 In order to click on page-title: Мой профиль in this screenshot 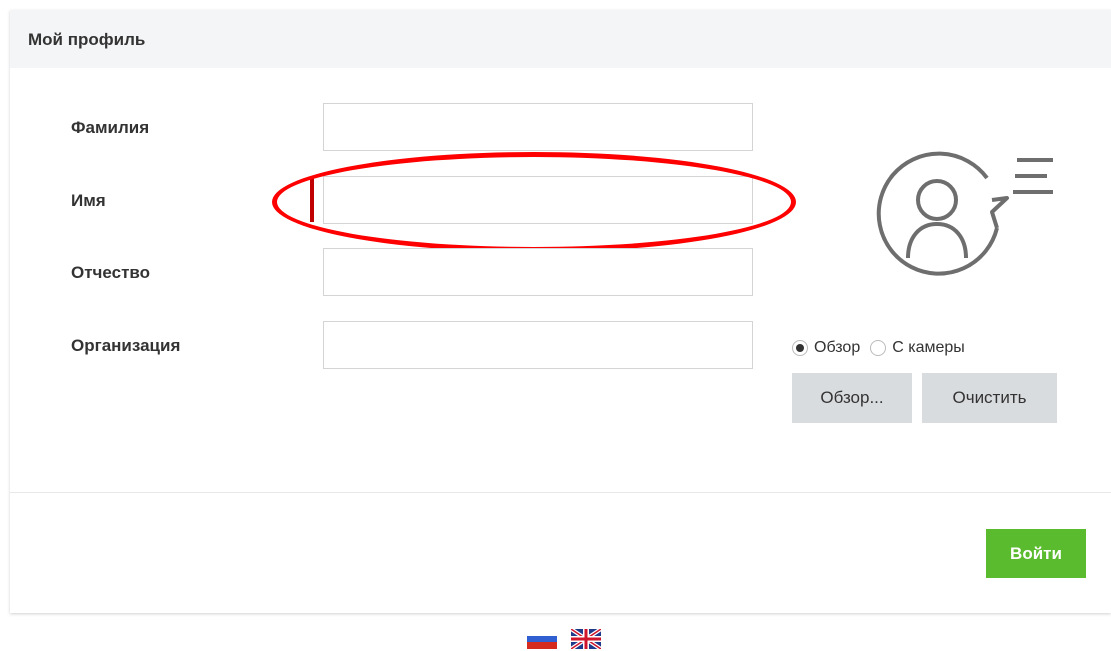, I will do `click(87, 39)`.